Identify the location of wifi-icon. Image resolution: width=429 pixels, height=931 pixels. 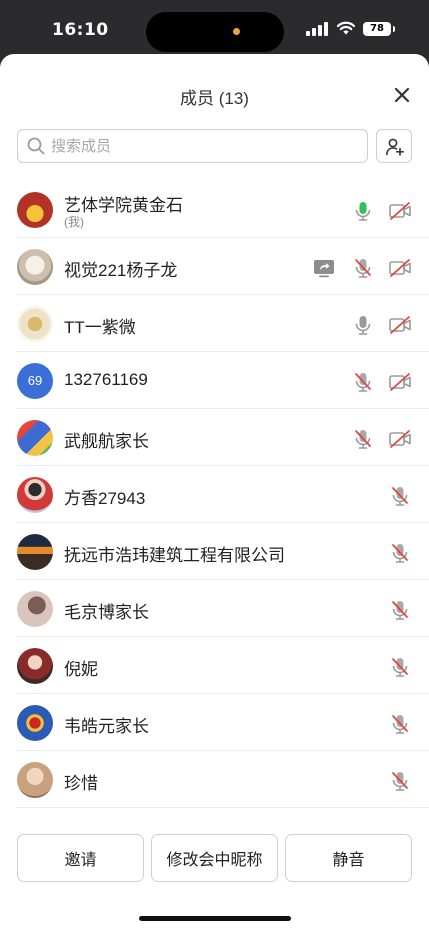
(346, 28).